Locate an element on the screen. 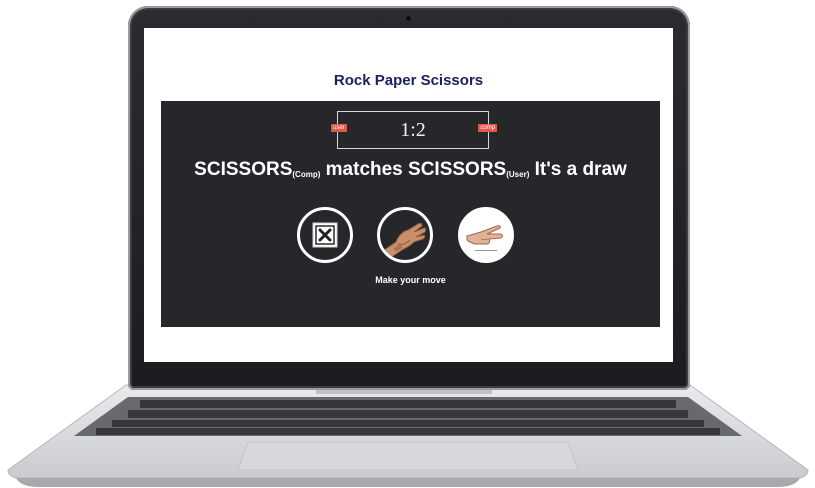 This screenshot has height=488, width=815. scissors-choice-button is located at coordinates (486, 235).